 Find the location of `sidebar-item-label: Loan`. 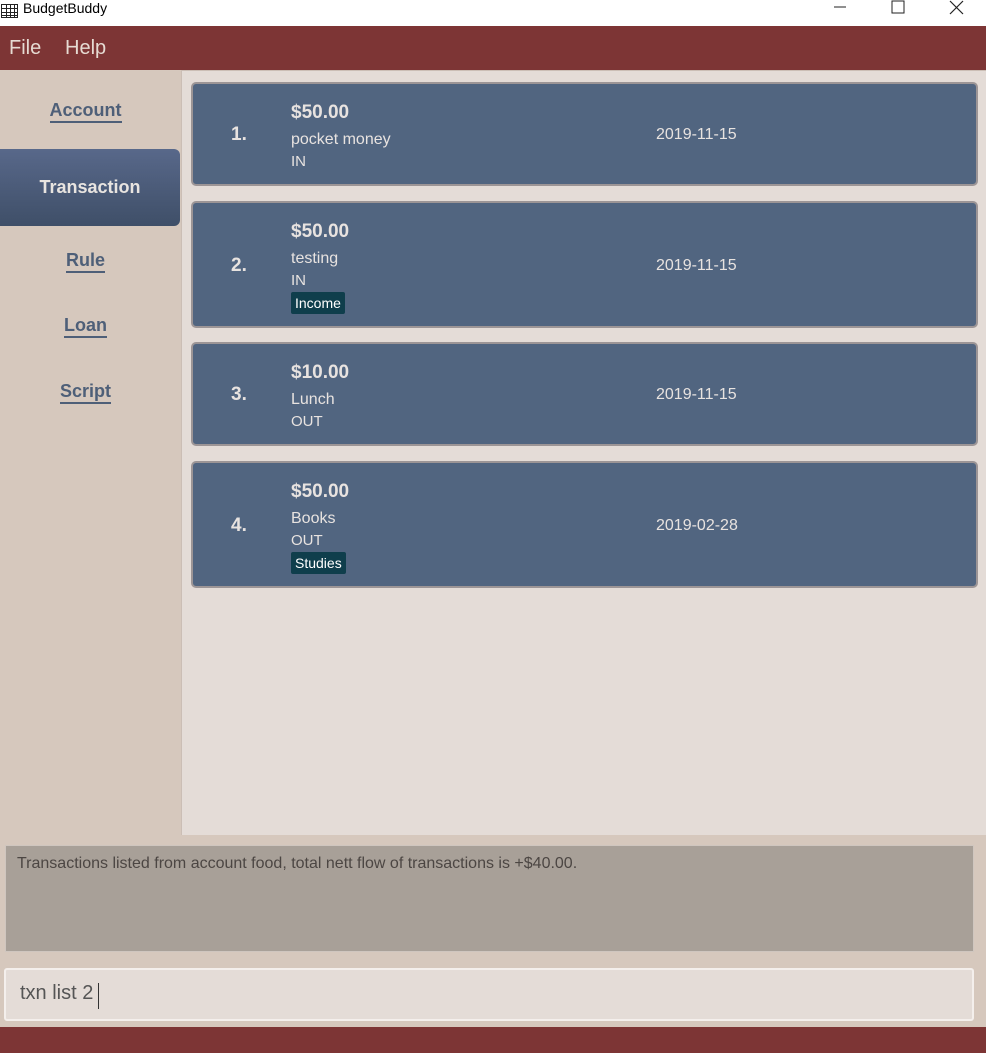

sidebar-item-label: Loan is located at coordinates (85, 326).